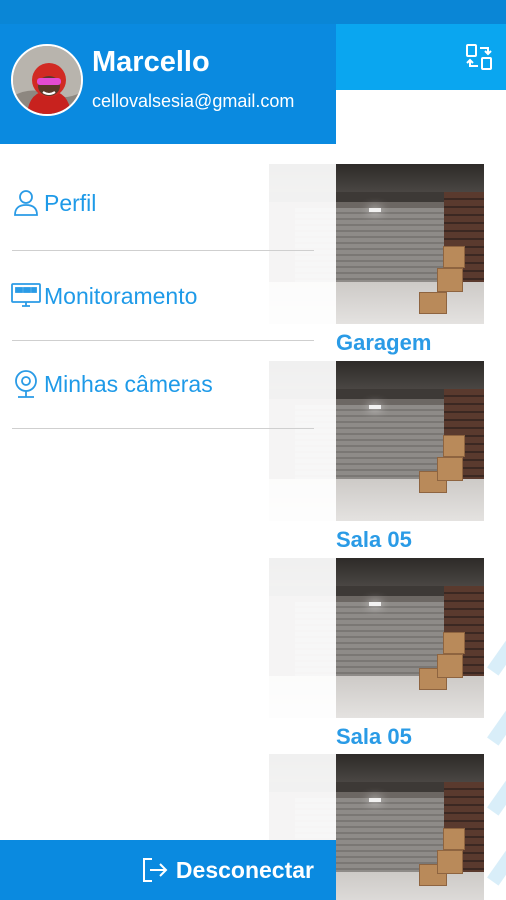 The image size is (506, 900). I want to click on menu-item-label: Minhas câmeras, so click(128, 383).